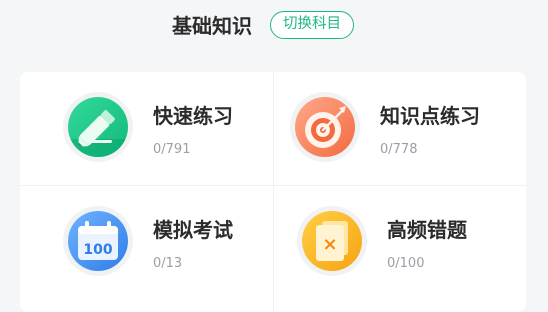  Describe the element at coordinates (212, 26) in the screenshot. I see `subject-title: 基础知识` at that location.